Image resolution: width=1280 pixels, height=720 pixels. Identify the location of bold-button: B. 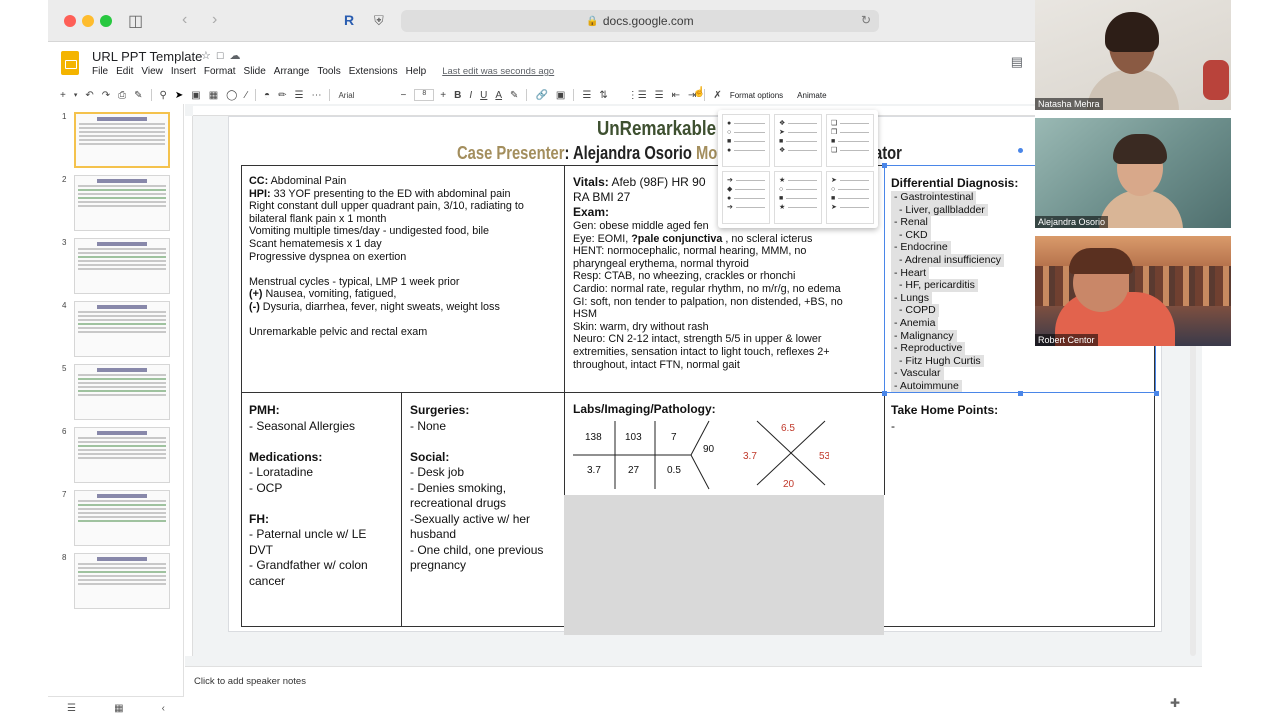
(457, 95).